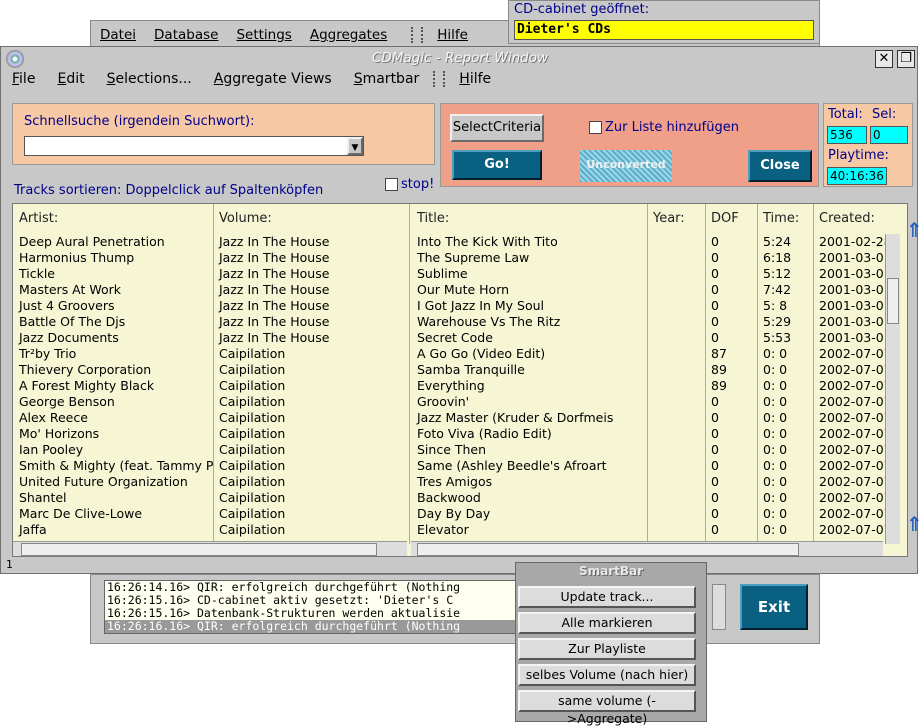  What do you see at coordinates (263, 35) in the screenshot?
I see `main-menu-settings: Settings` at bounding box center [263, 35].